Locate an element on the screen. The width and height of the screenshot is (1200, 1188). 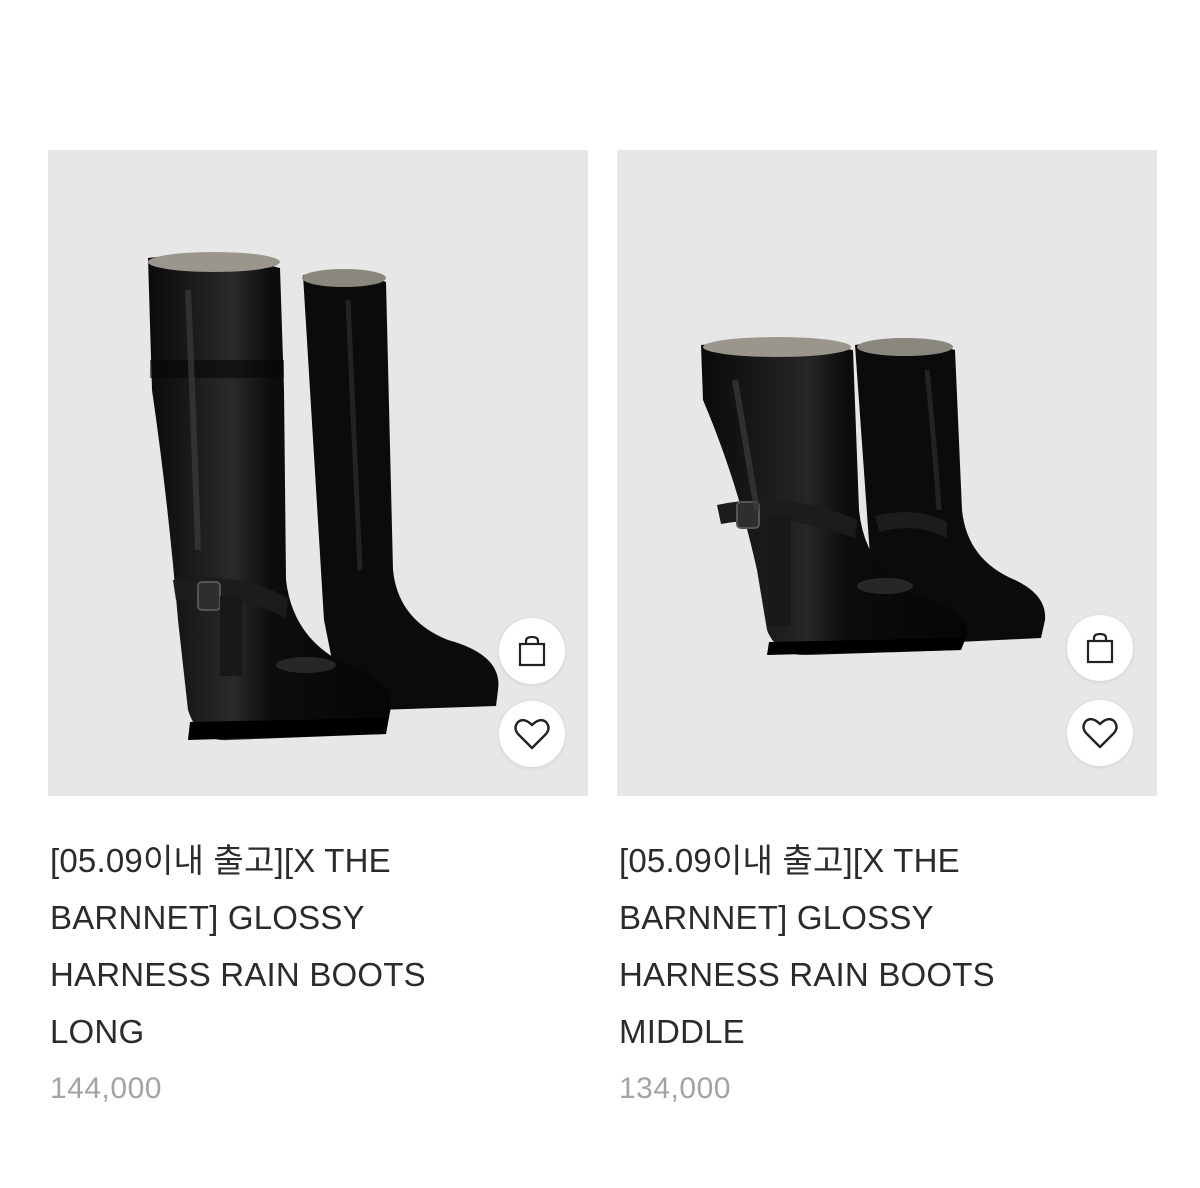
boots-middle-illustration is located at coordinates (873, 496).